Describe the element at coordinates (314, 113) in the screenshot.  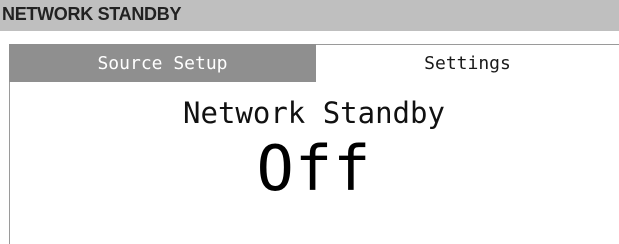
I see `setting-name: Network Standby` at that location.